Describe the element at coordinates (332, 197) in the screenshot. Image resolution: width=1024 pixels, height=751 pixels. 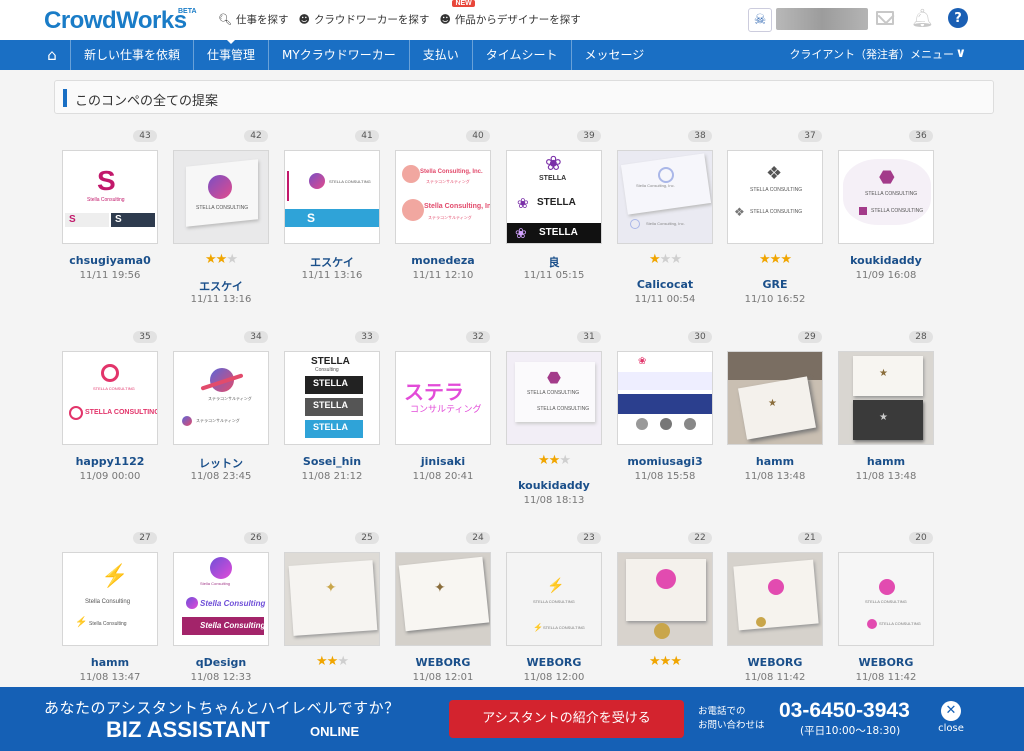
I see `proposal-thumbnail: STELLA CONSULTING S` at that location.